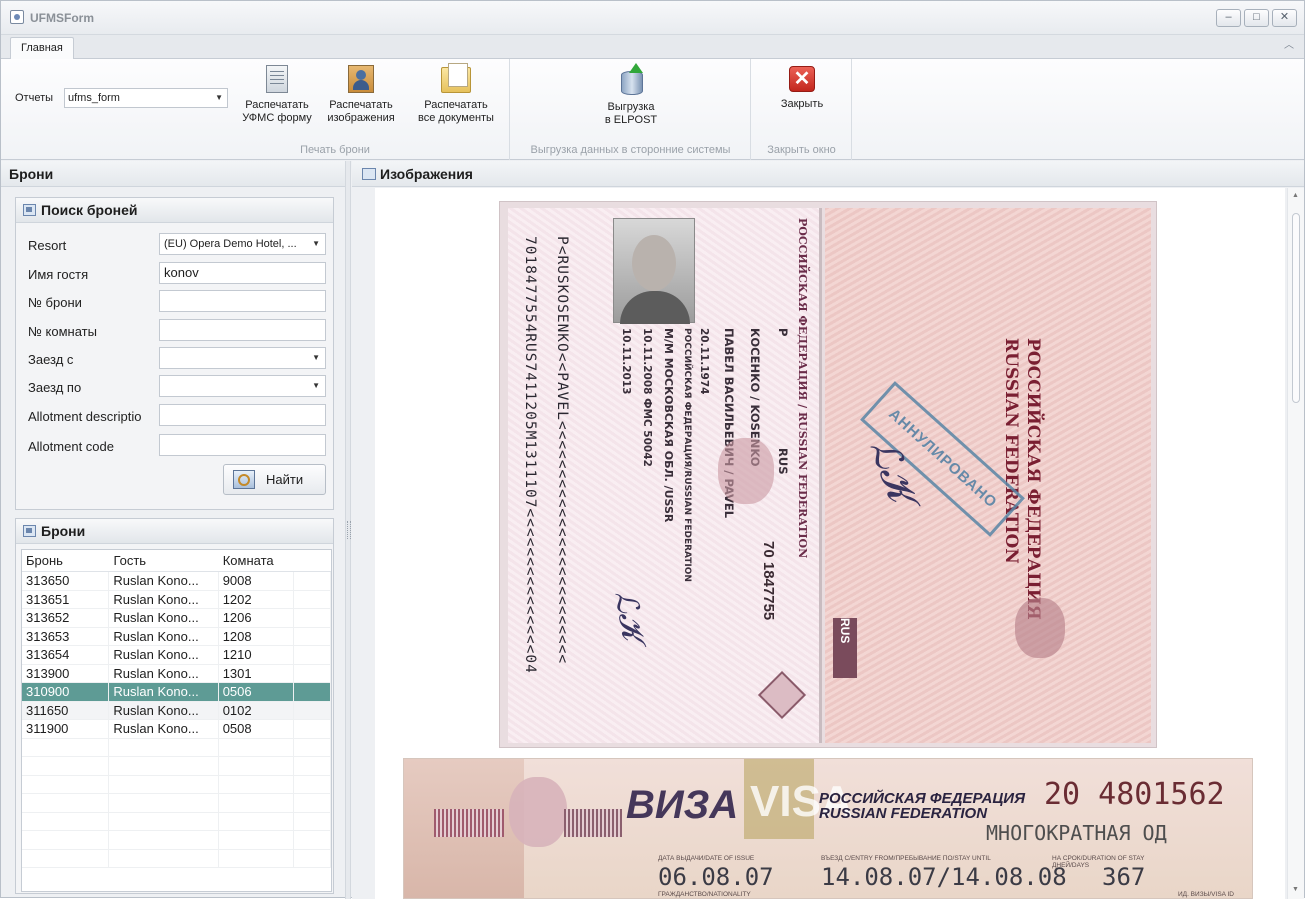 Image resolution: width=1305 pixels, height=899 pixels. Describe the element at coordinates (1290, 46) in the screenshot. I see `ribbon-collapse-icon: ︿` at that location.